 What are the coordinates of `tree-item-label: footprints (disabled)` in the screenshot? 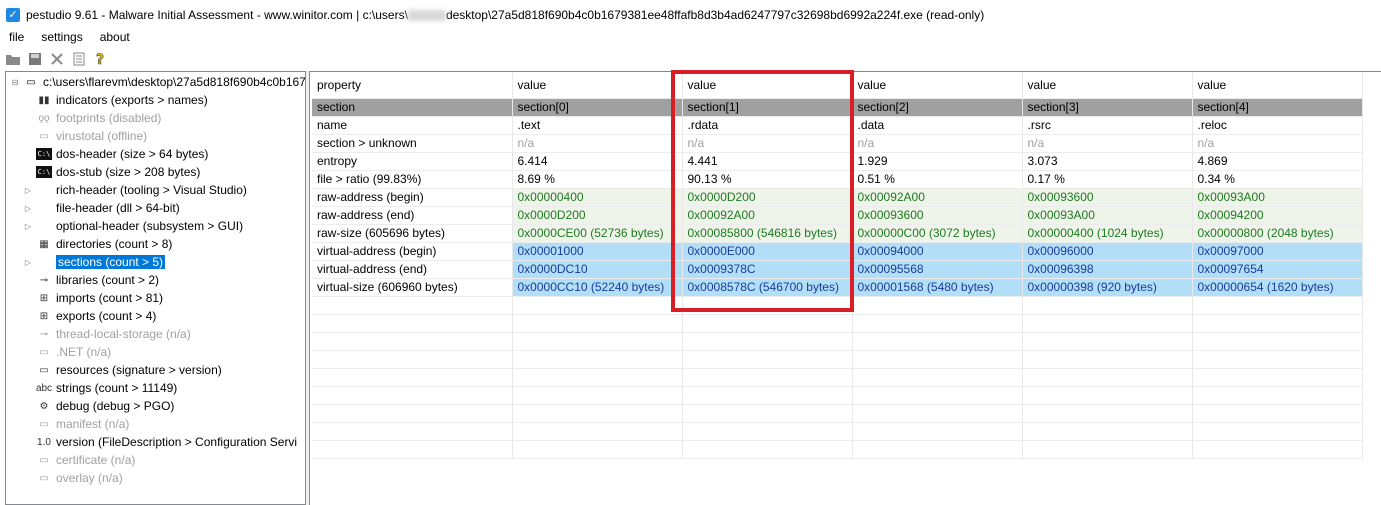 It's located at (109, 118).